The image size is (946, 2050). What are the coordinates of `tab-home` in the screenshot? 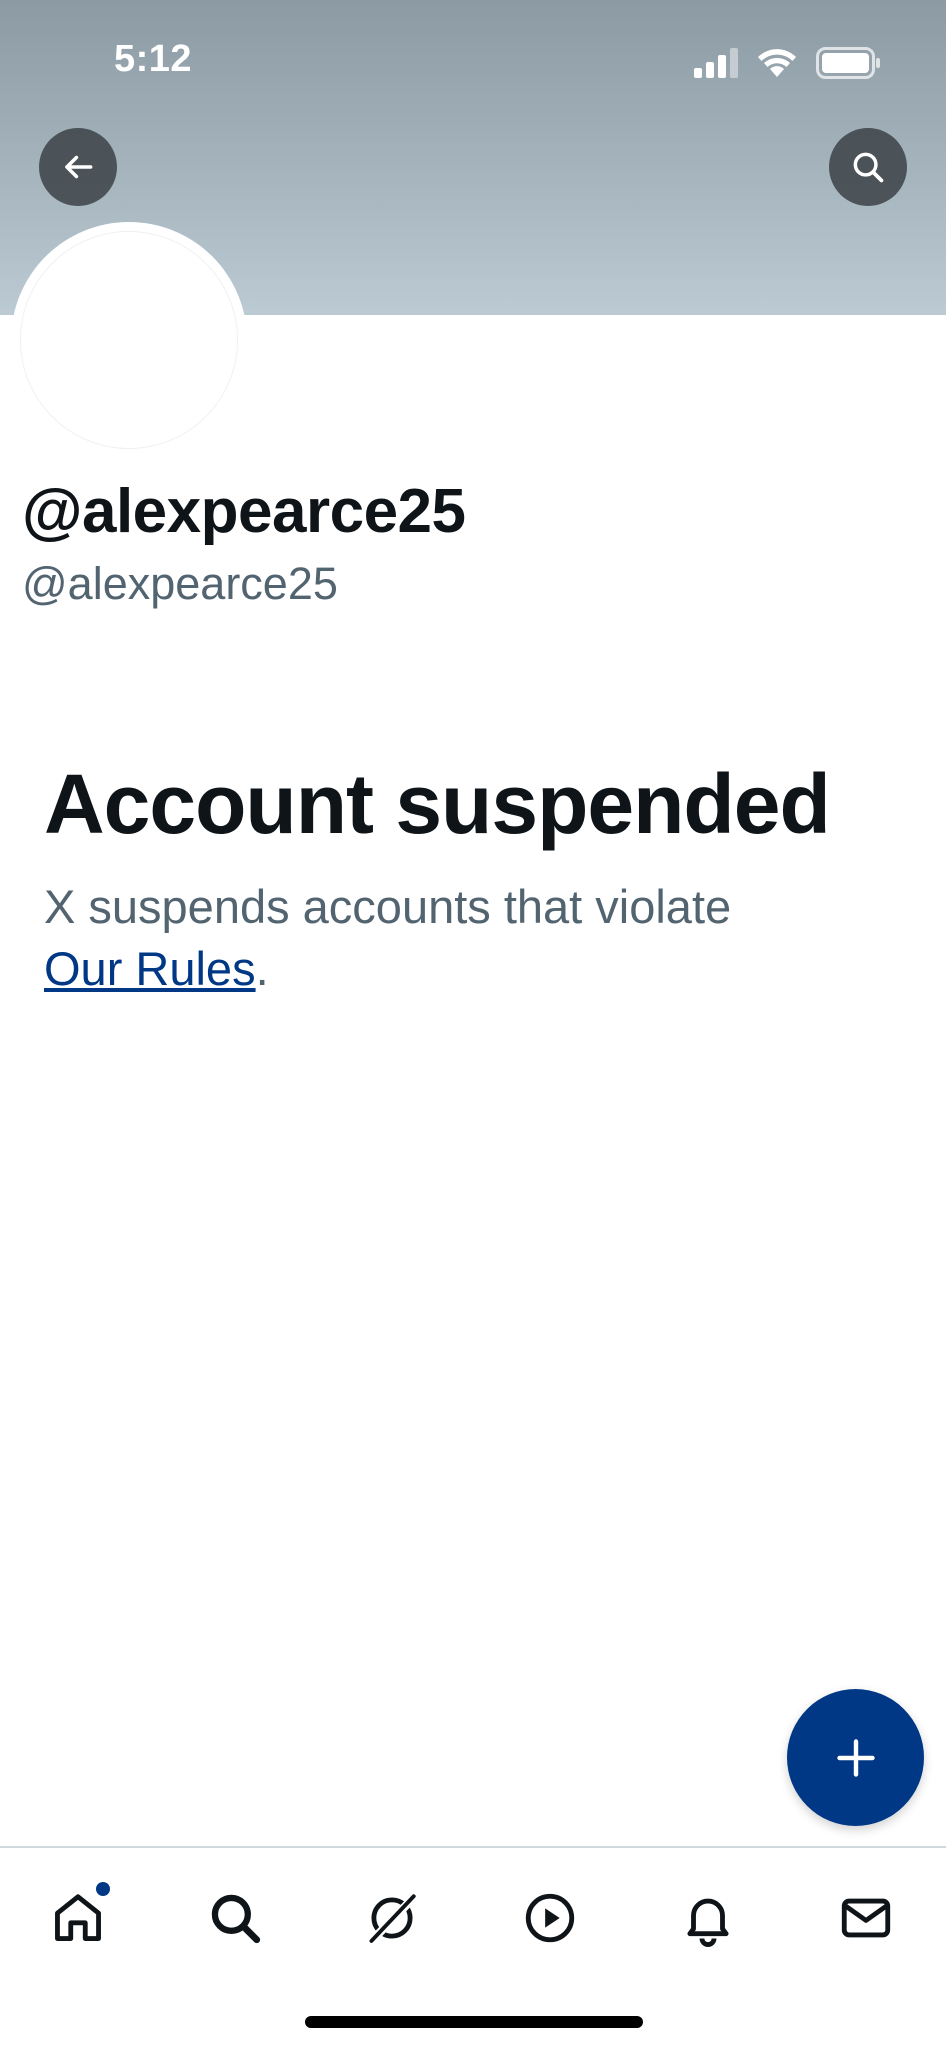 It's located at (78, 1918).